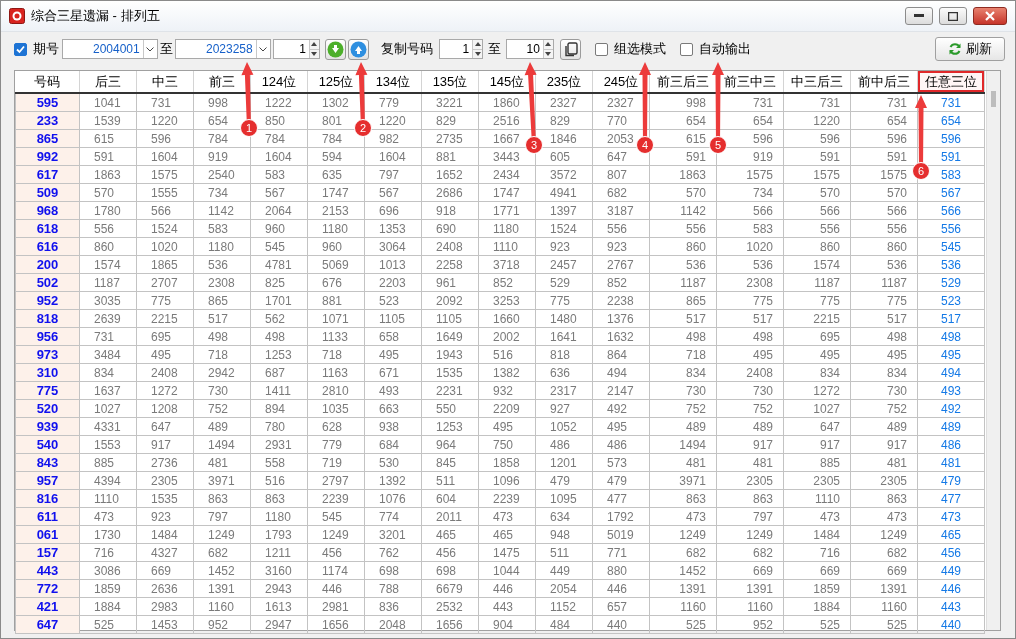  Describe the element at coordinates (450, 552) in the screenshot. I see `table-cell: 456` at that location.